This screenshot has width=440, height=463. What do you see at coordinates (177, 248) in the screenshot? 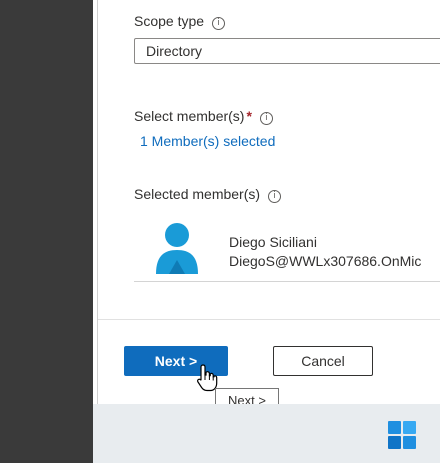
I see `user-avatar-icon` at bounding box center [177, 248].